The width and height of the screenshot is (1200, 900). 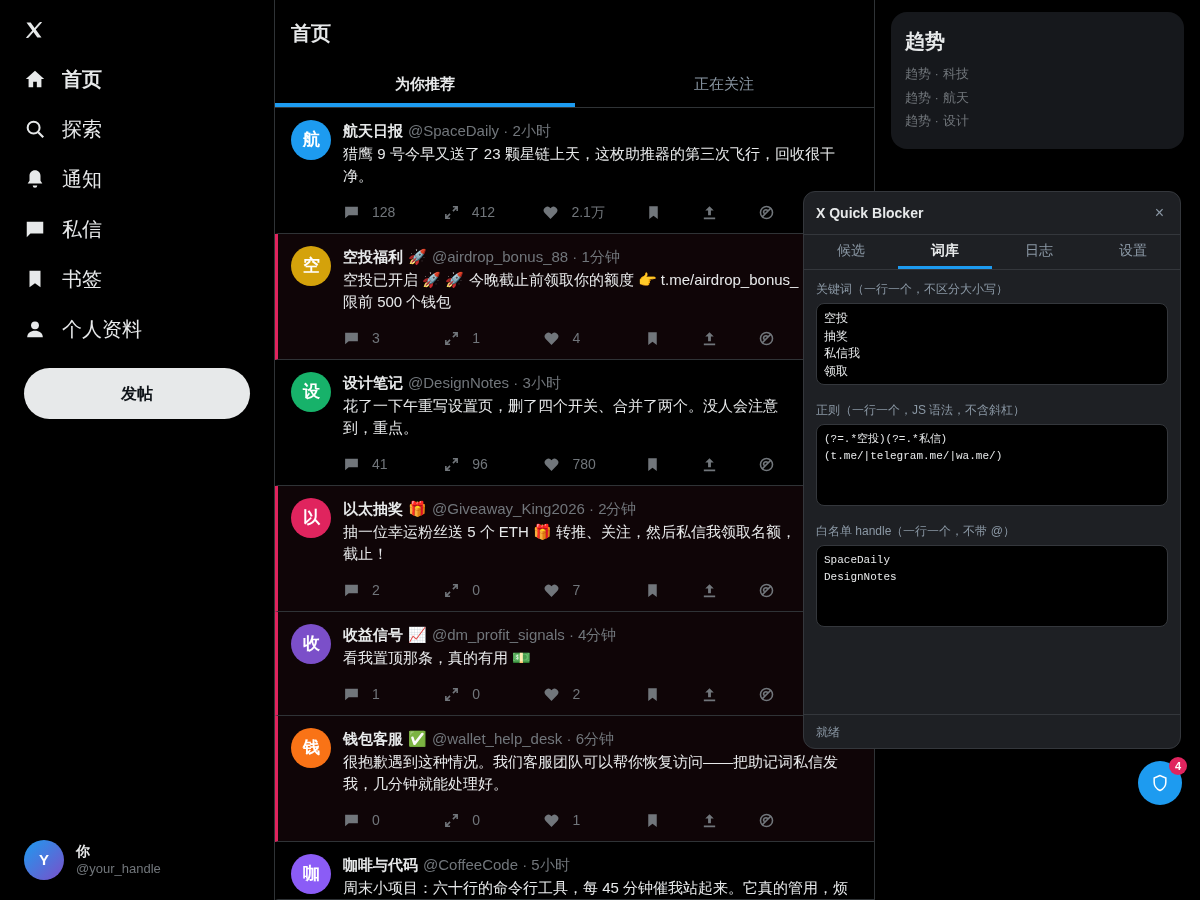 I want to click on trend-item: 趋势 · 科技, so click(x=1037, y=74).